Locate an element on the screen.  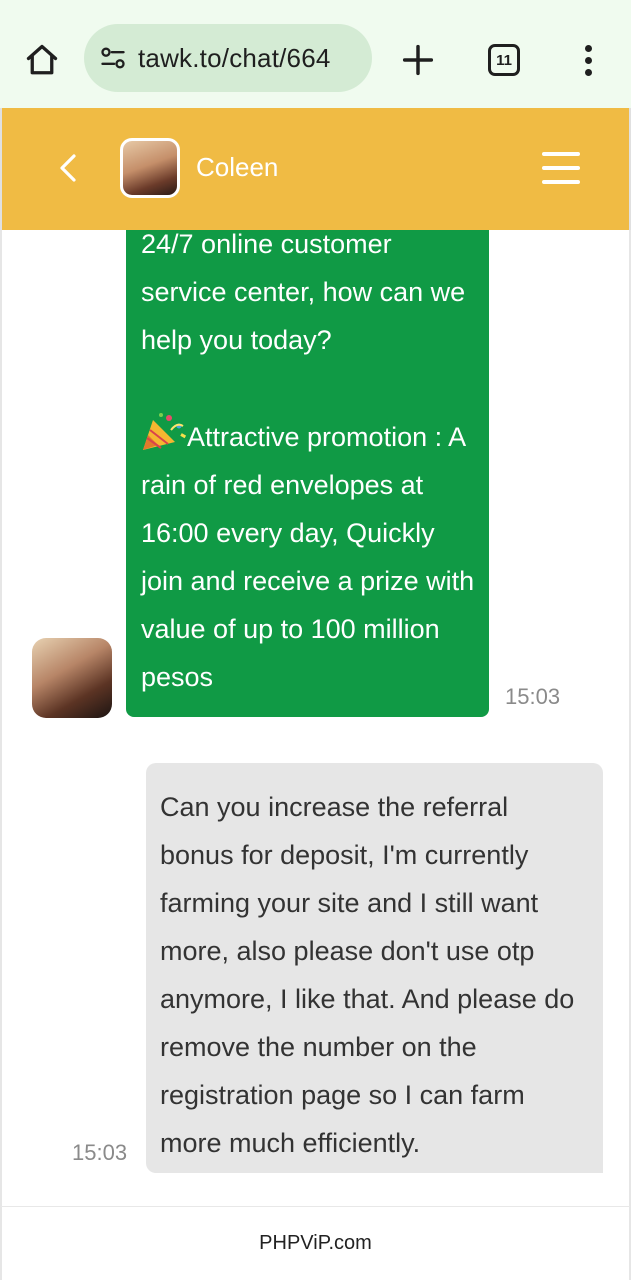
footer-brand: PHPViP.com is located at coordinates (315, 1243).